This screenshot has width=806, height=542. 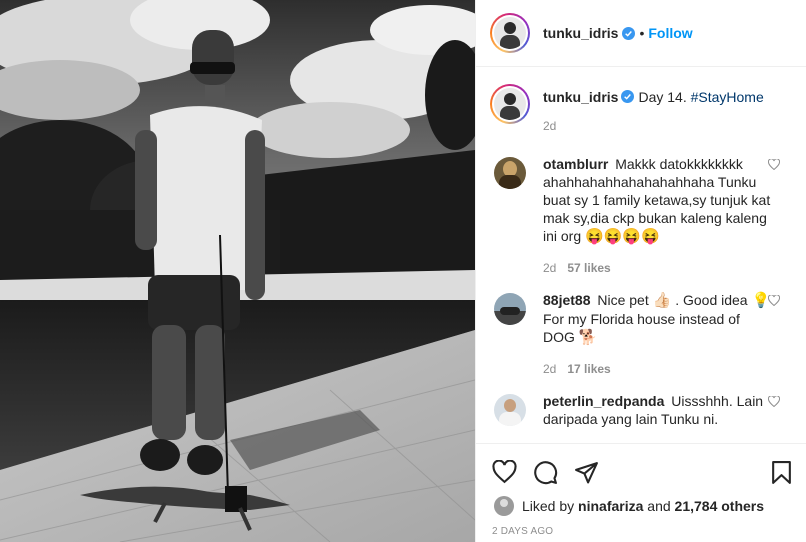 I want to click on comment-username: otamblurr, so click(x=575, y=164).